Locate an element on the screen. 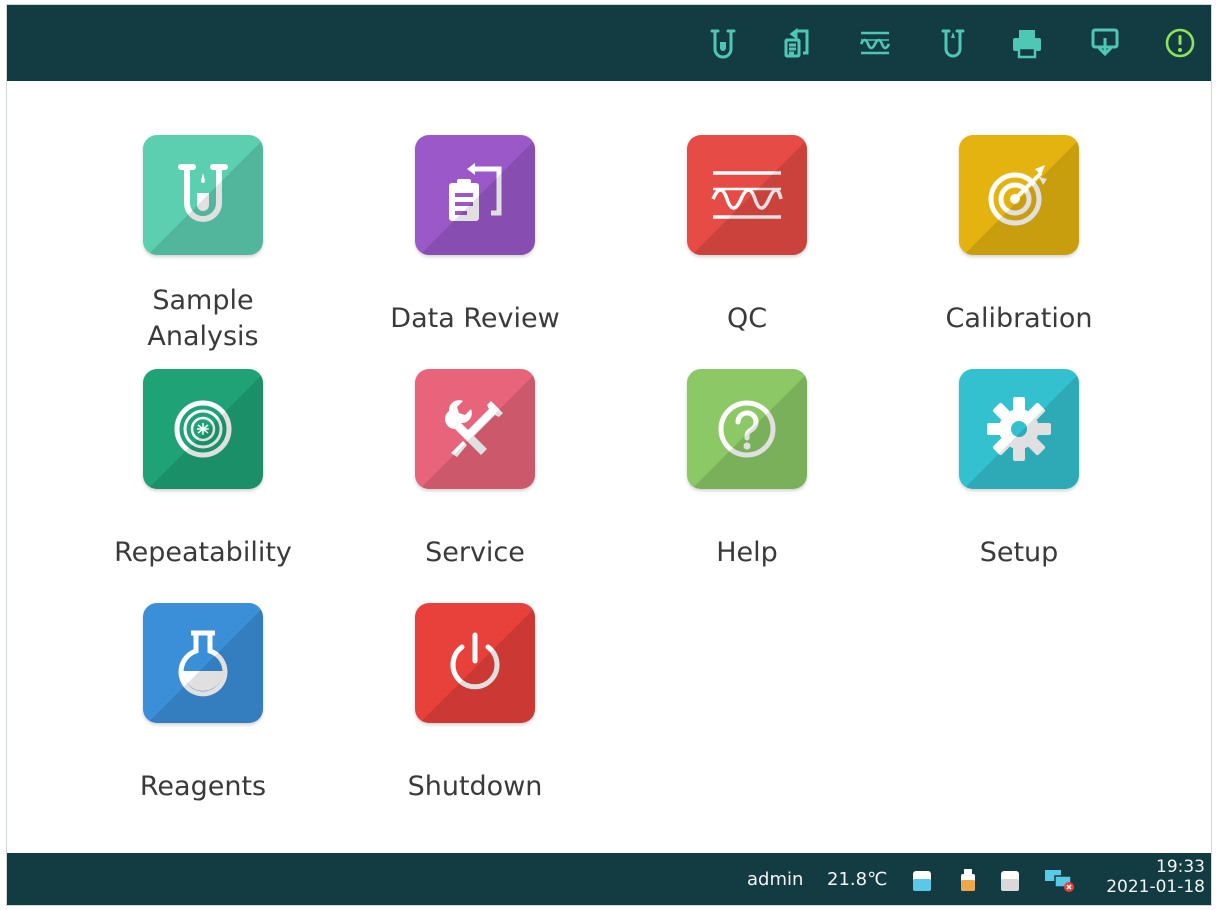 Image resolution: width=1216 pixels, height=910 pixels. setup-app-icon is located at coordinates (1019, 429).